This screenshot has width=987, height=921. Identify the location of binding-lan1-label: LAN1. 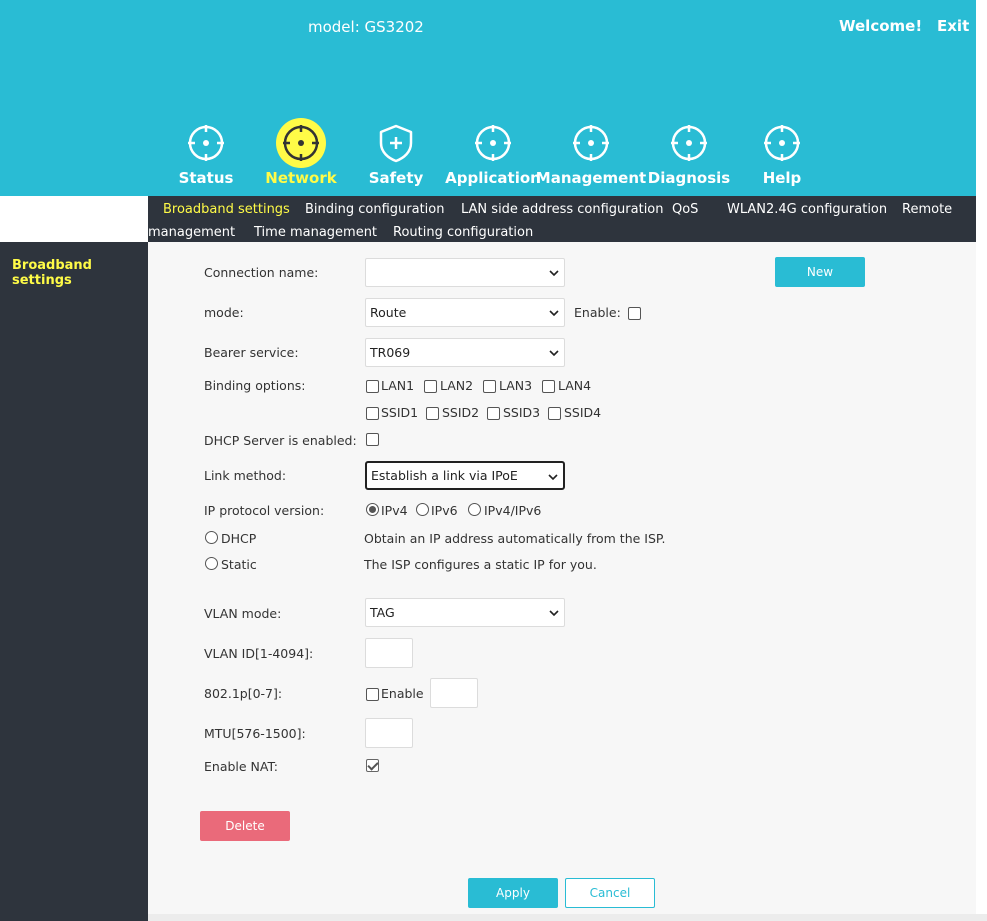
(398, 385).